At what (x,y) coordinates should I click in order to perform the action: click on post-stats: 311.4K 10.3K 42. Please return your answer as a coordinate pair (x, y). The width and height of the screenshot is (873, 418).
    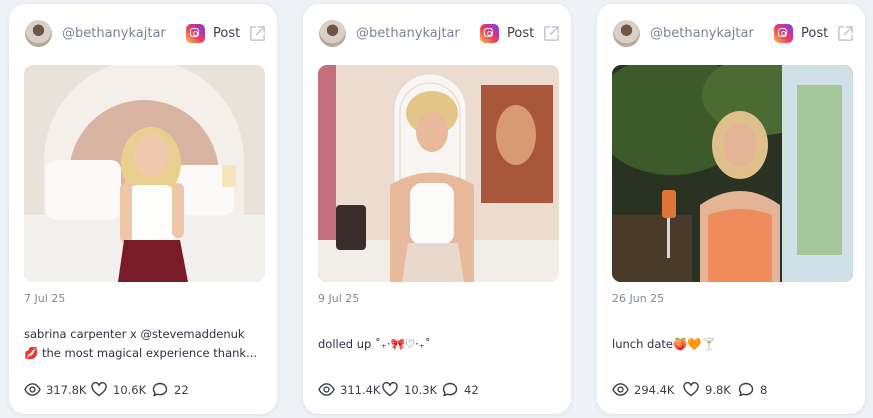
    Looking at the image, I should click on (440, 390).